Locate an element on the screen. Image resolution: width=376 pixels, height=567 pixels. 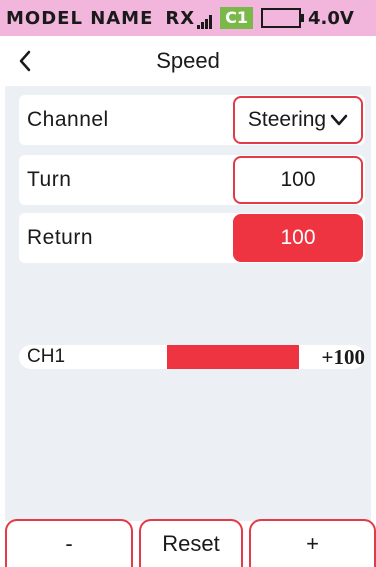
return-value: 100 is located at coordinates (298, 237).